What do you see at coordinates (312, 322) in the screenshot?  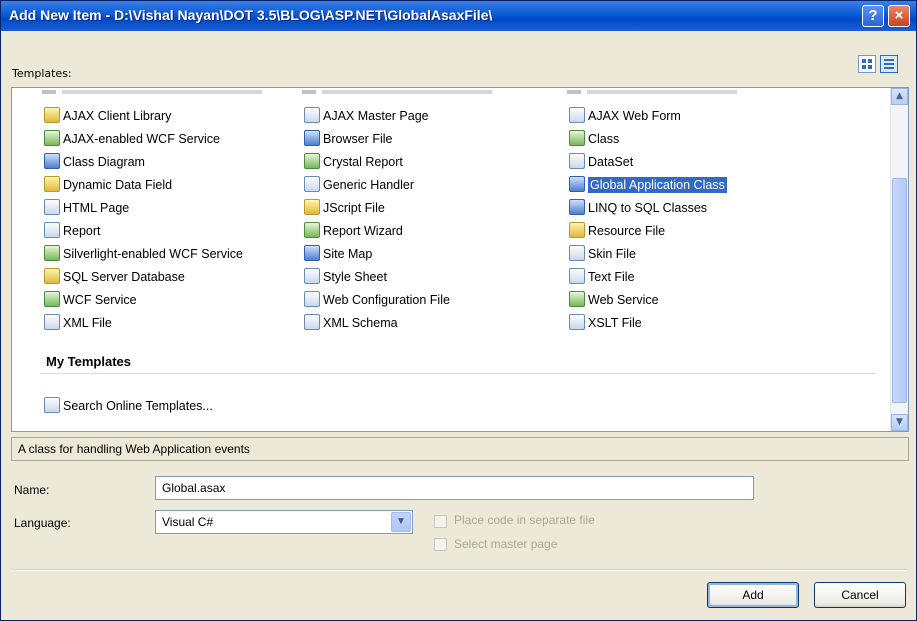 I see `xml-schema-icon` at bounding box center [312, 322].